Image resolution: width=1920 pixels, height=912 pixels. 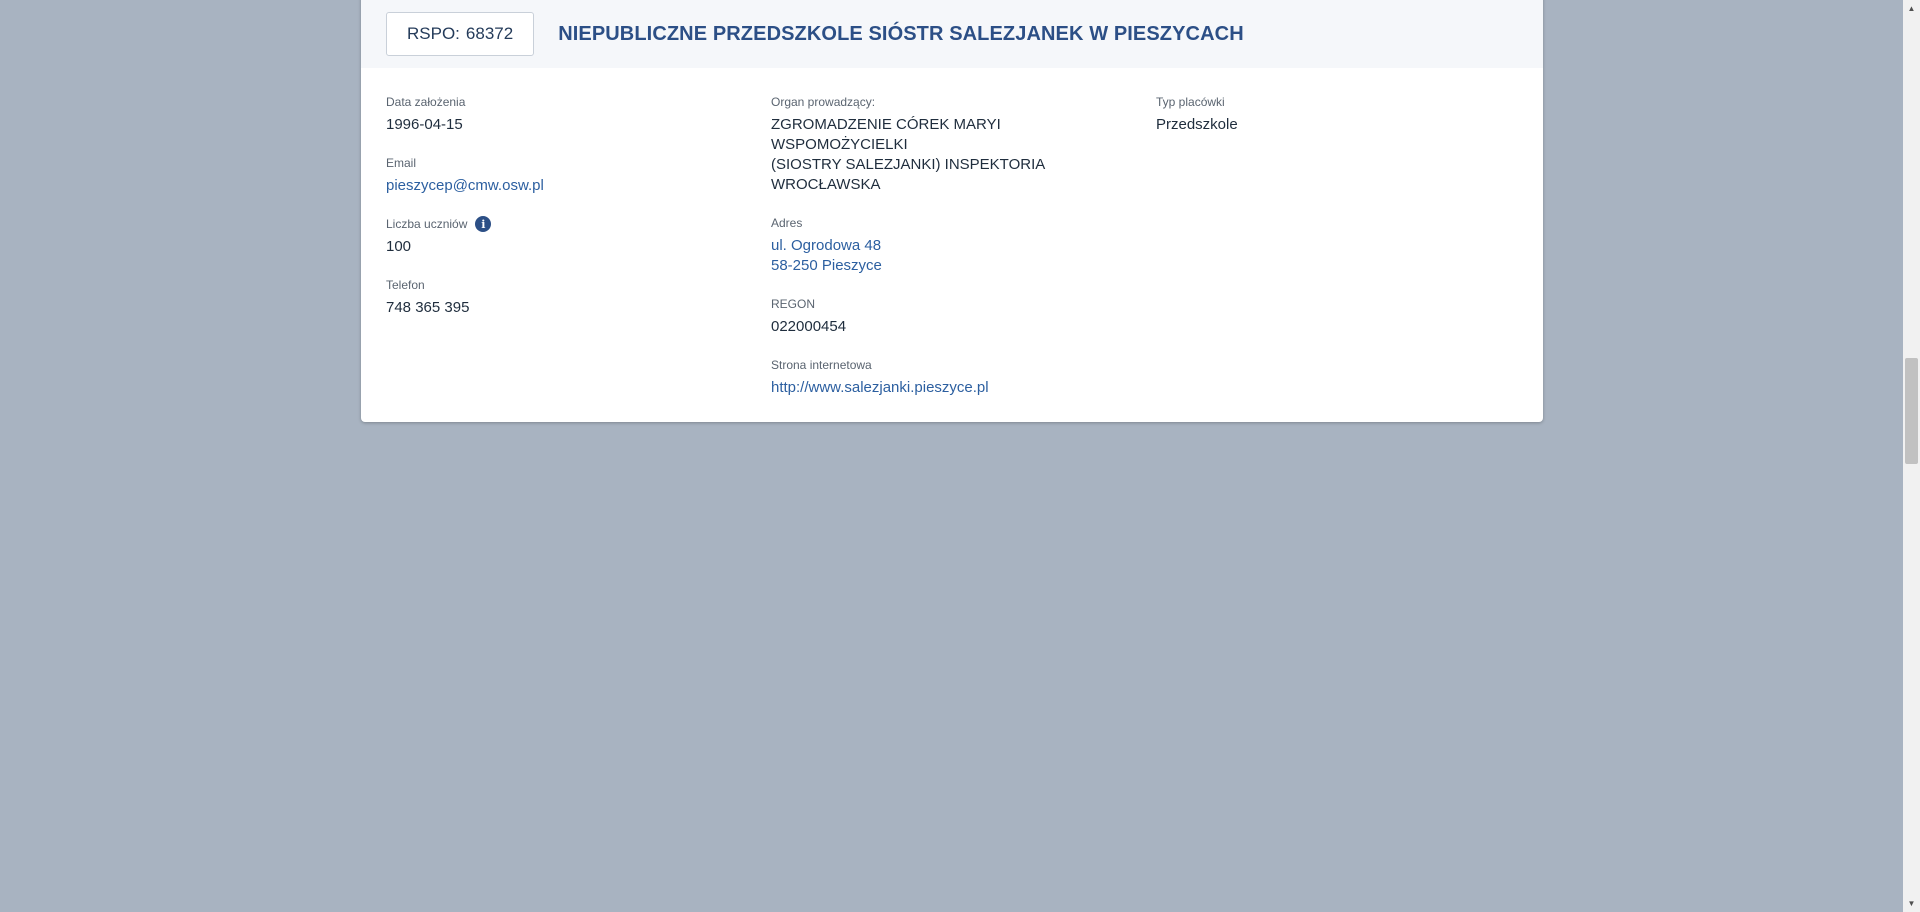 I want to click on website-label: Strona internetowa, so click(x=821, y=365).